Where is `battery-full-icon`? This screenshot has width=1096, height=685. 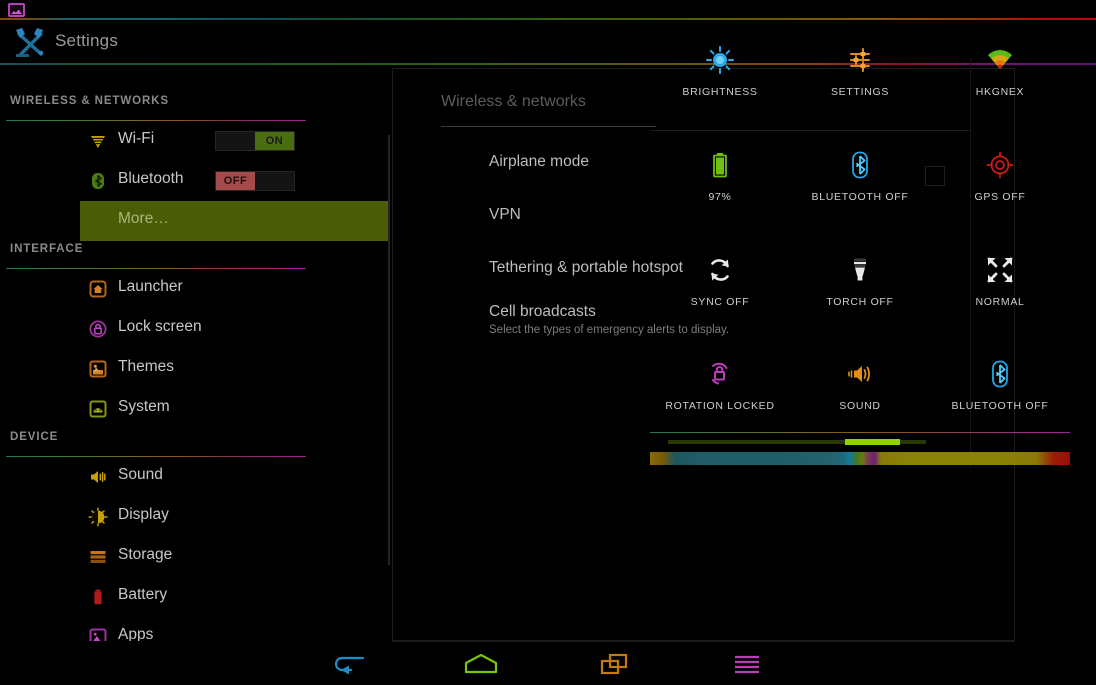
battery-full-icon is located at coordinates (720, 165).